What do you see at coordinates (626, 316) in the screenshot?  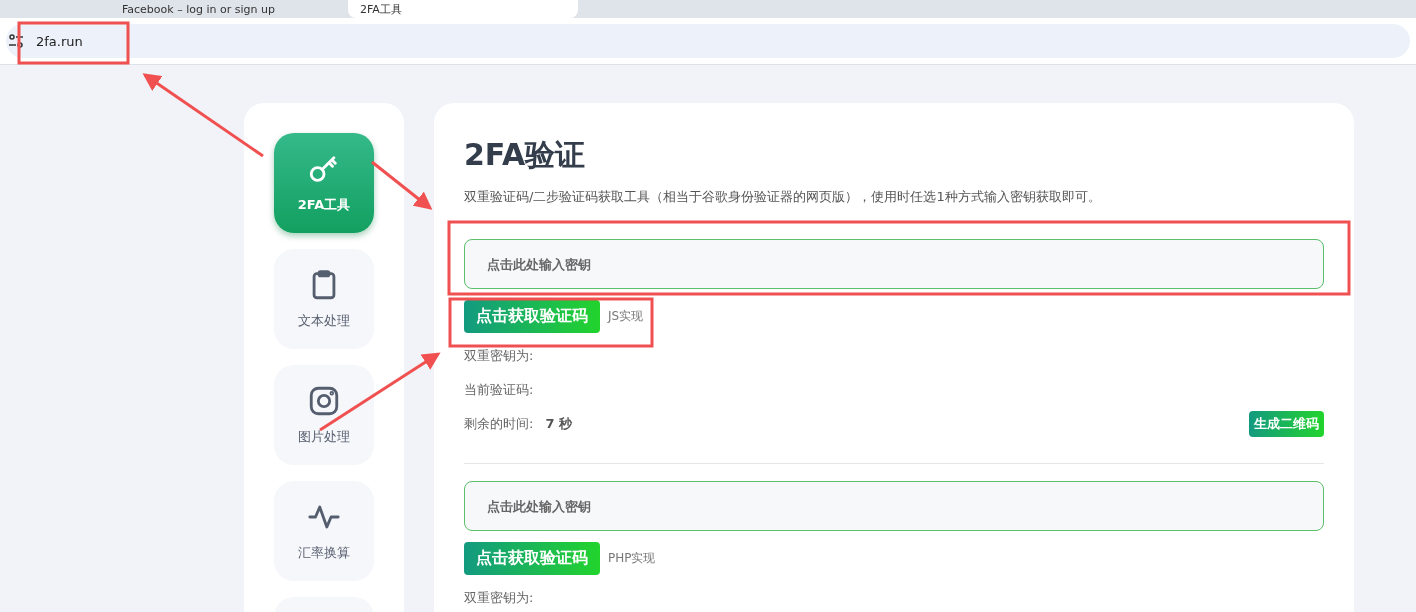 I see `implementation-note: JS实现` at bounding box center [626, 316].